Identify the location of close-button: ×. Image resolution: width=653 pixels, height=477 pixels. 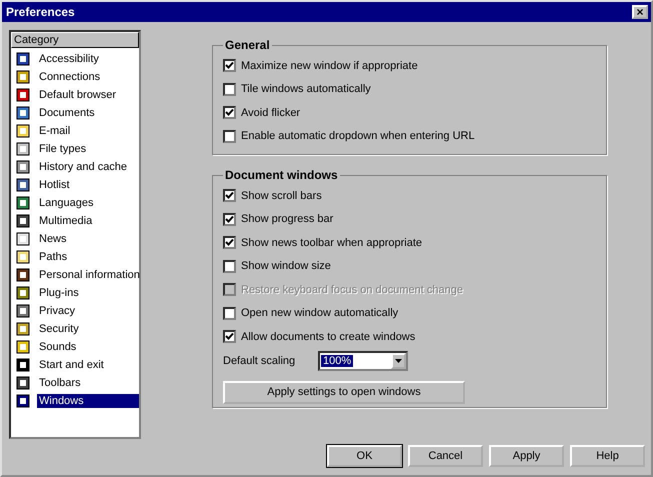
(640, 12).